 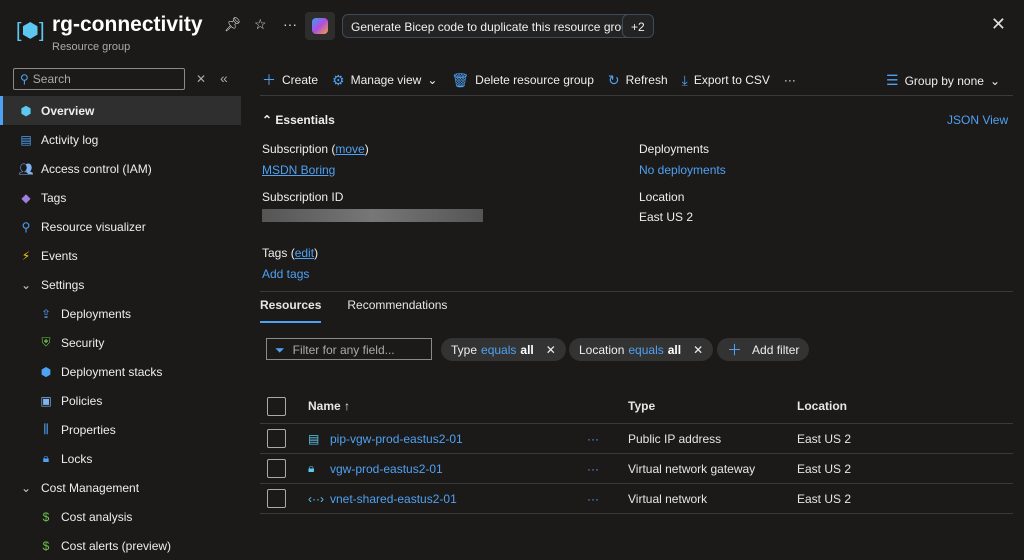 What do you see at coordinates (26, 197) in the screenshot?
I see `tag-icon: ◆` at bounding box center [26, 197].